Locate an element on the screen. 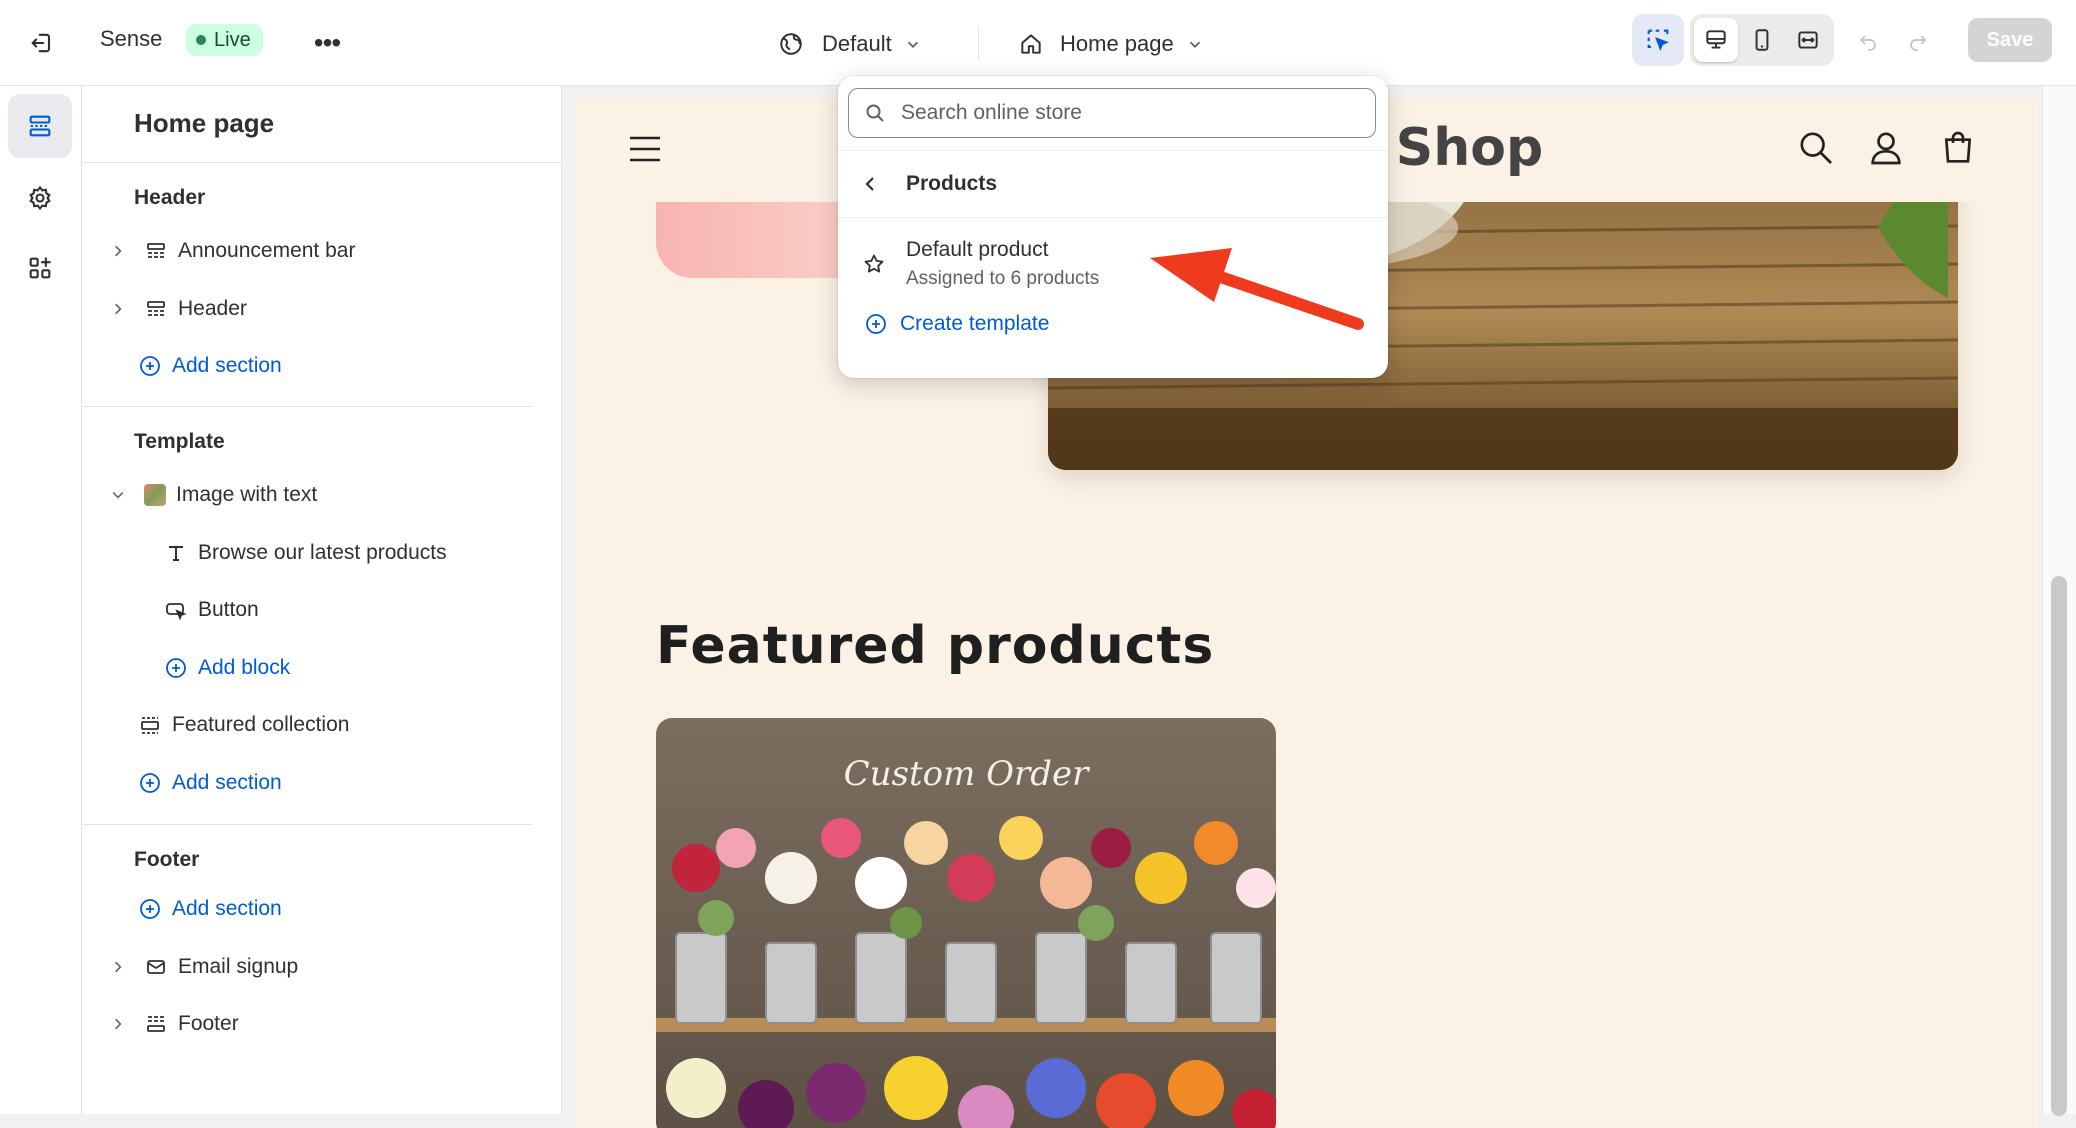 This screenshot has height=1128, width=2076. section-label: Image with text is located at coordinates (247, 494).